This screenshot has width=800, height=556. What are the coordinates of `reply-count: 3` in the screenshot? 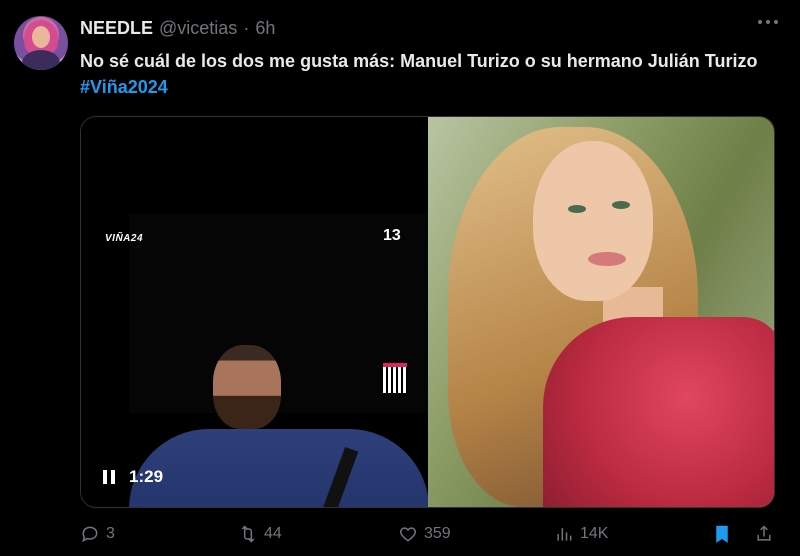 It's located at (110, 533).